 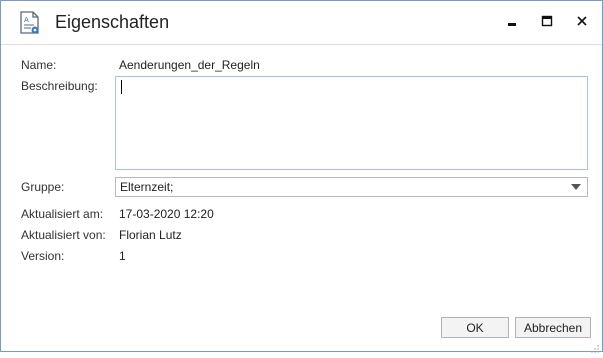 What do you see at coordinates (351, 187) in the screenshot?
I see `group-select: Elternzeit;` at bounding box center [351, 187].